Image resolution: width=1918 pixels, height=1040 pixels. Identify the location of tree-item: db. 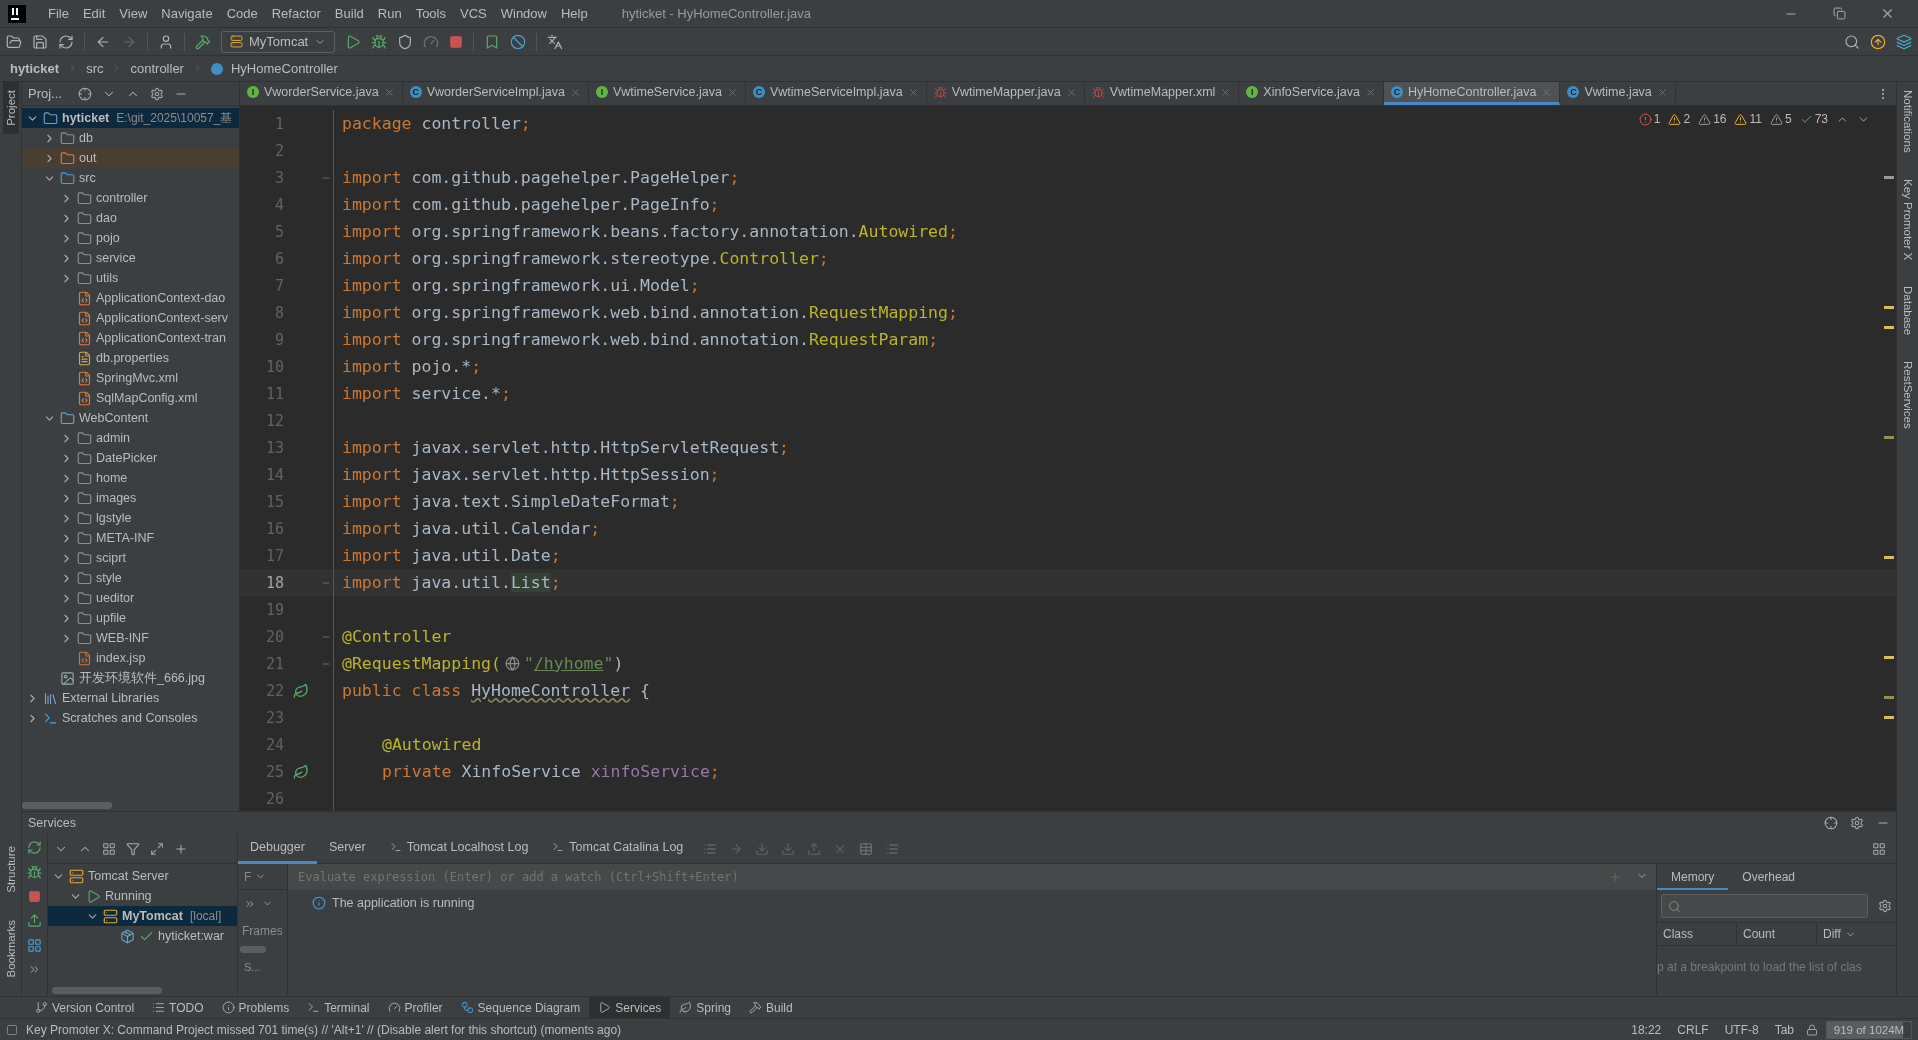
(130, 138).